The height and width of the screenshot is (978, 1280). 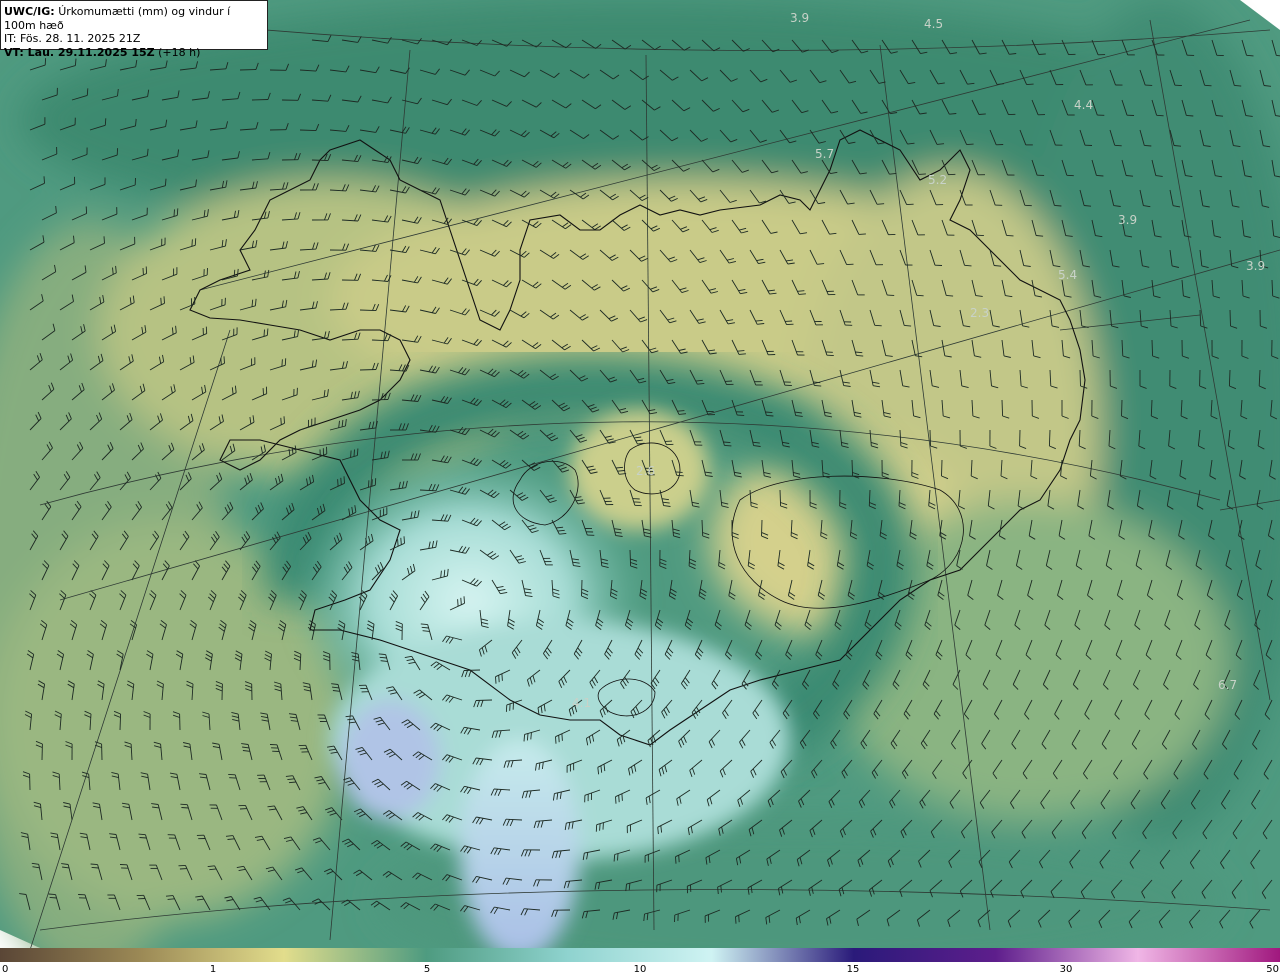 What do you see at coordinates (5, 969) in the screenshot?
I see `colorbar-tick: 0` at bounding box center [5, 969].